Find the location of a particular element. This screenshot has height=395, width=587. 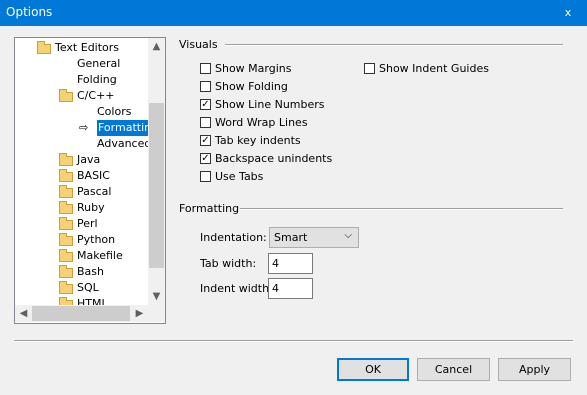

tree-vertical-scrollbar: ▲ ▼ is located at coordinates (156, 171).